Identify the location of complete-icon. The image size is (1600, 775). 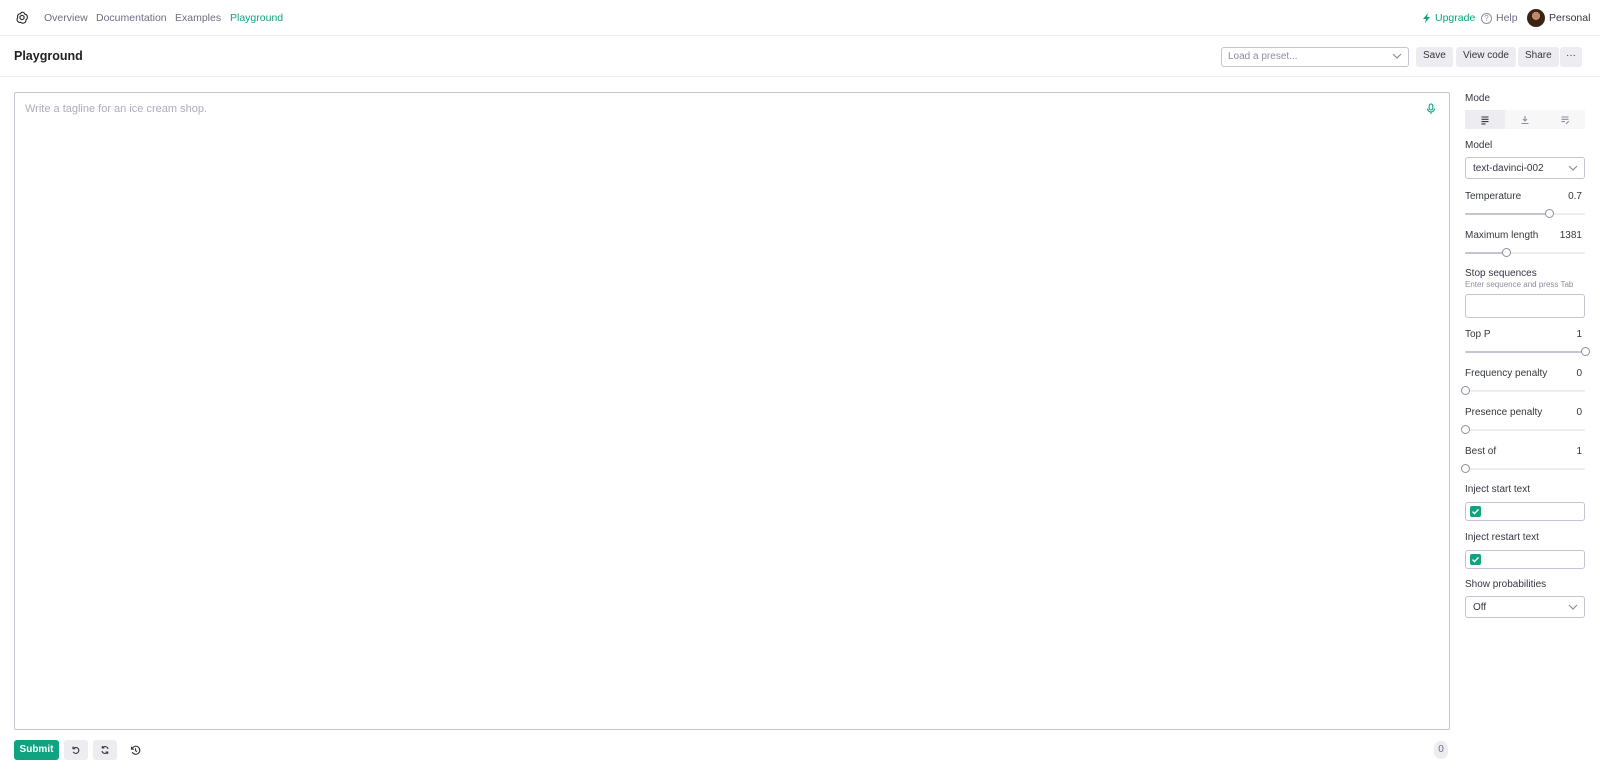
(1485, 119).